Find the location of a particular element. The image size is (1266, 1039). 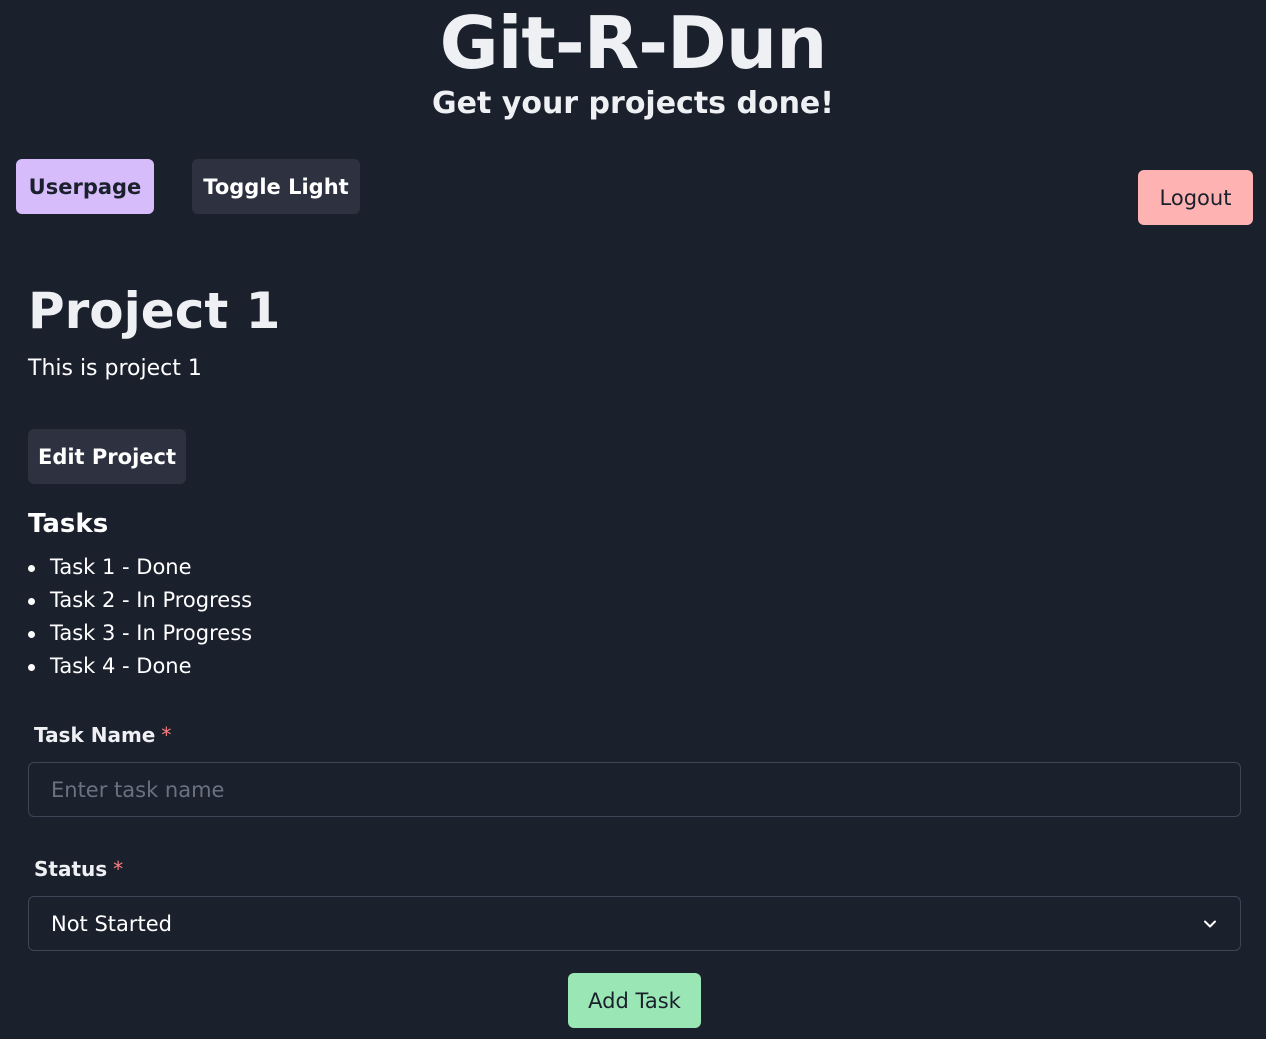

task-name-input is located at coordinates (634, 789).